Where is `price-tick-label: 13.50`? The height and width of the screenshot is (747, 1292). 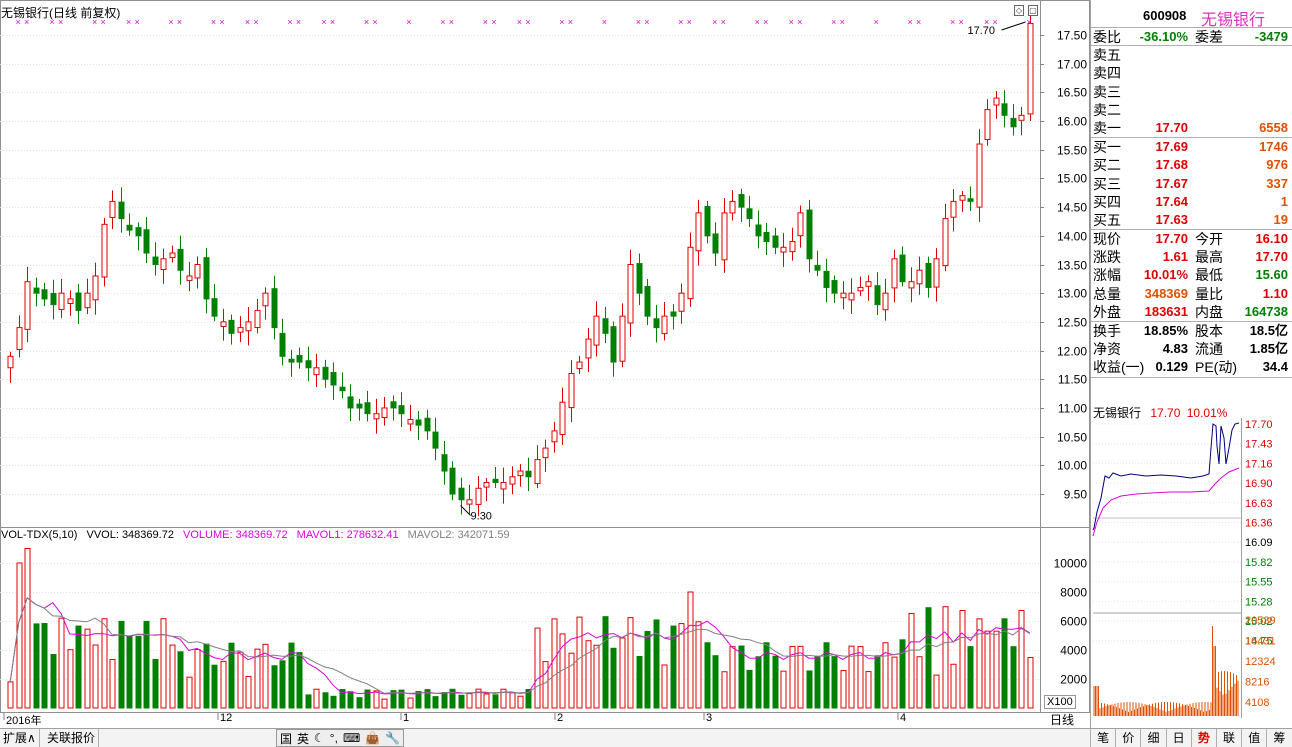 price-tick-label: 13.50 is located at coordinates (1072, 266).